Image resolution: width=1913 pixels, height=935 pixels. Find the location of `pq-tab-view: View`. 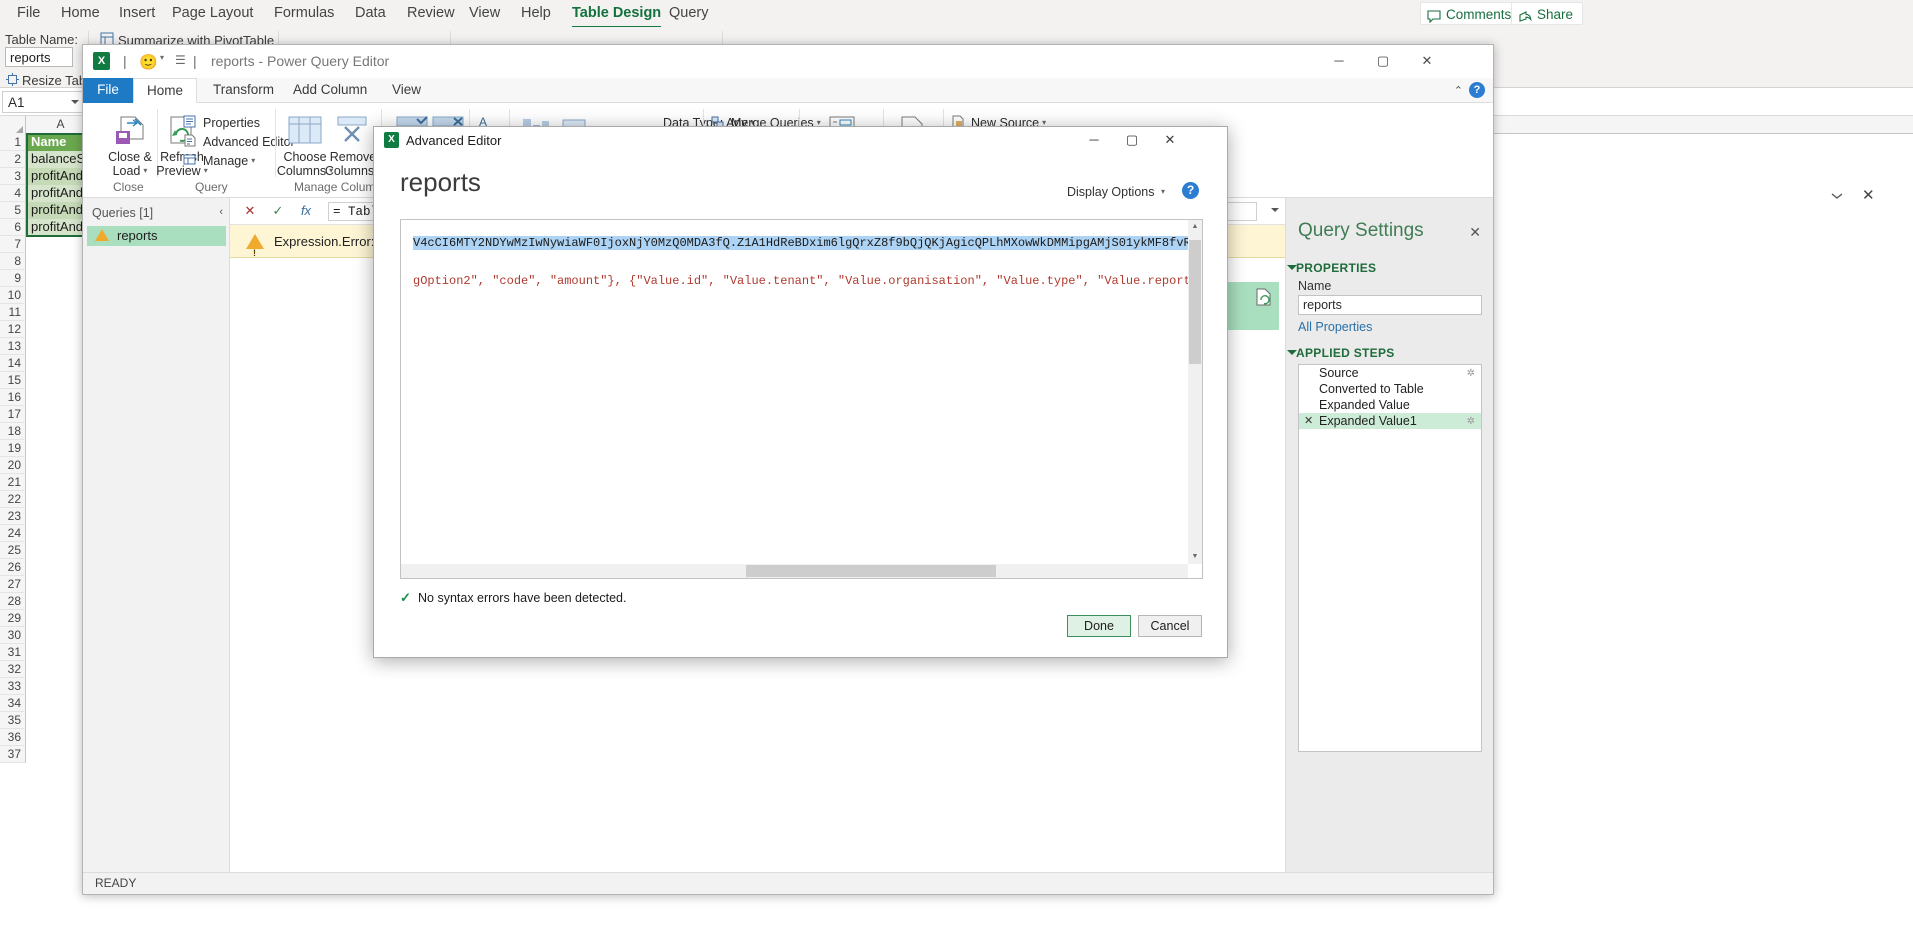

pq-tab-view: View is located at coordinates (406, 90).